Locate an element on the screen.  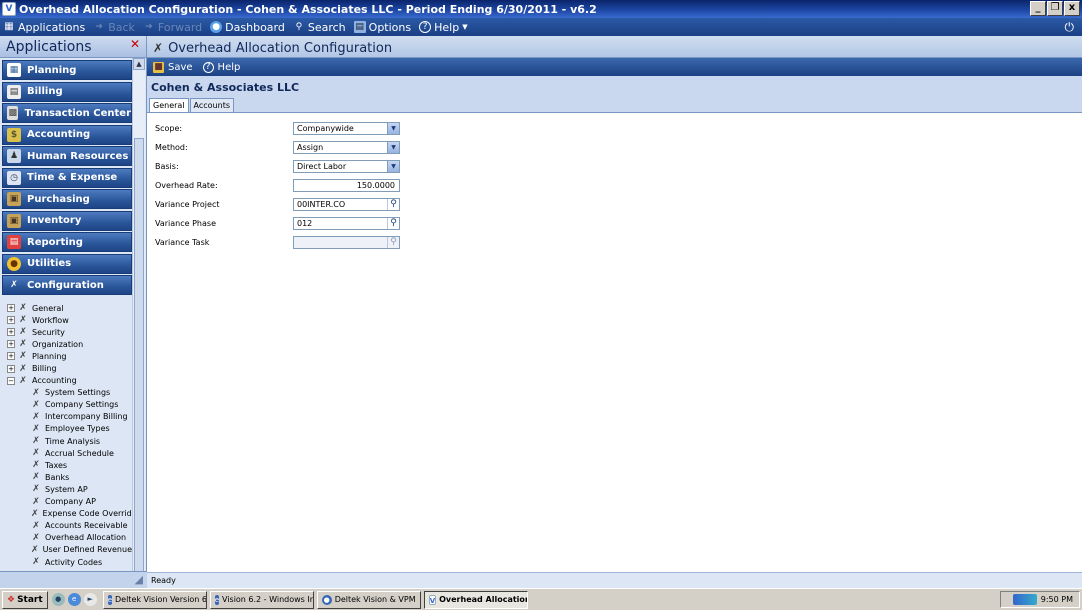
save-label: Save is located at coordinates (180, 67).